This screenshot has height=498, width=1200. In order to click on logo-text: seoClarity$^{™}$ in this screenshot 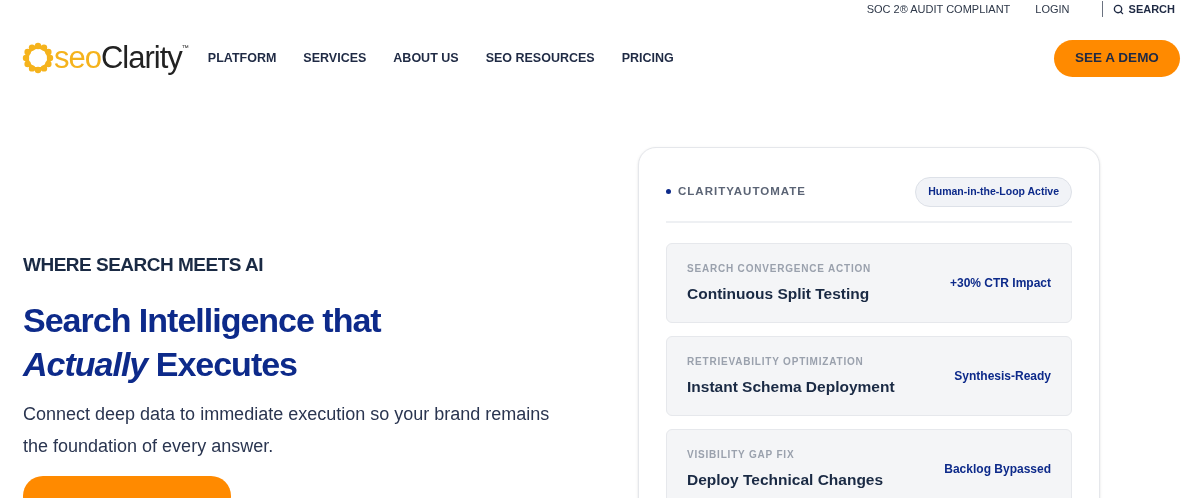, I will do `click(122, 58)`.